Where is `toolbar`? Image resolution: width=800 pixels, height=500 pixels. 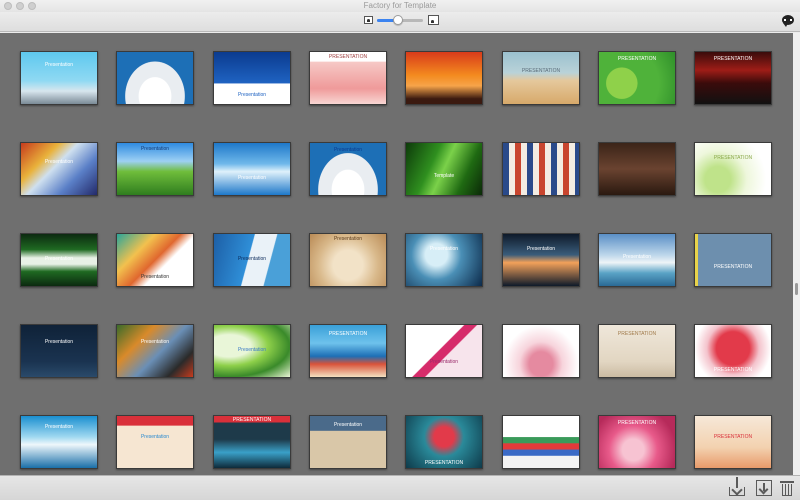
toolbar is located at coordinates (400, 22).